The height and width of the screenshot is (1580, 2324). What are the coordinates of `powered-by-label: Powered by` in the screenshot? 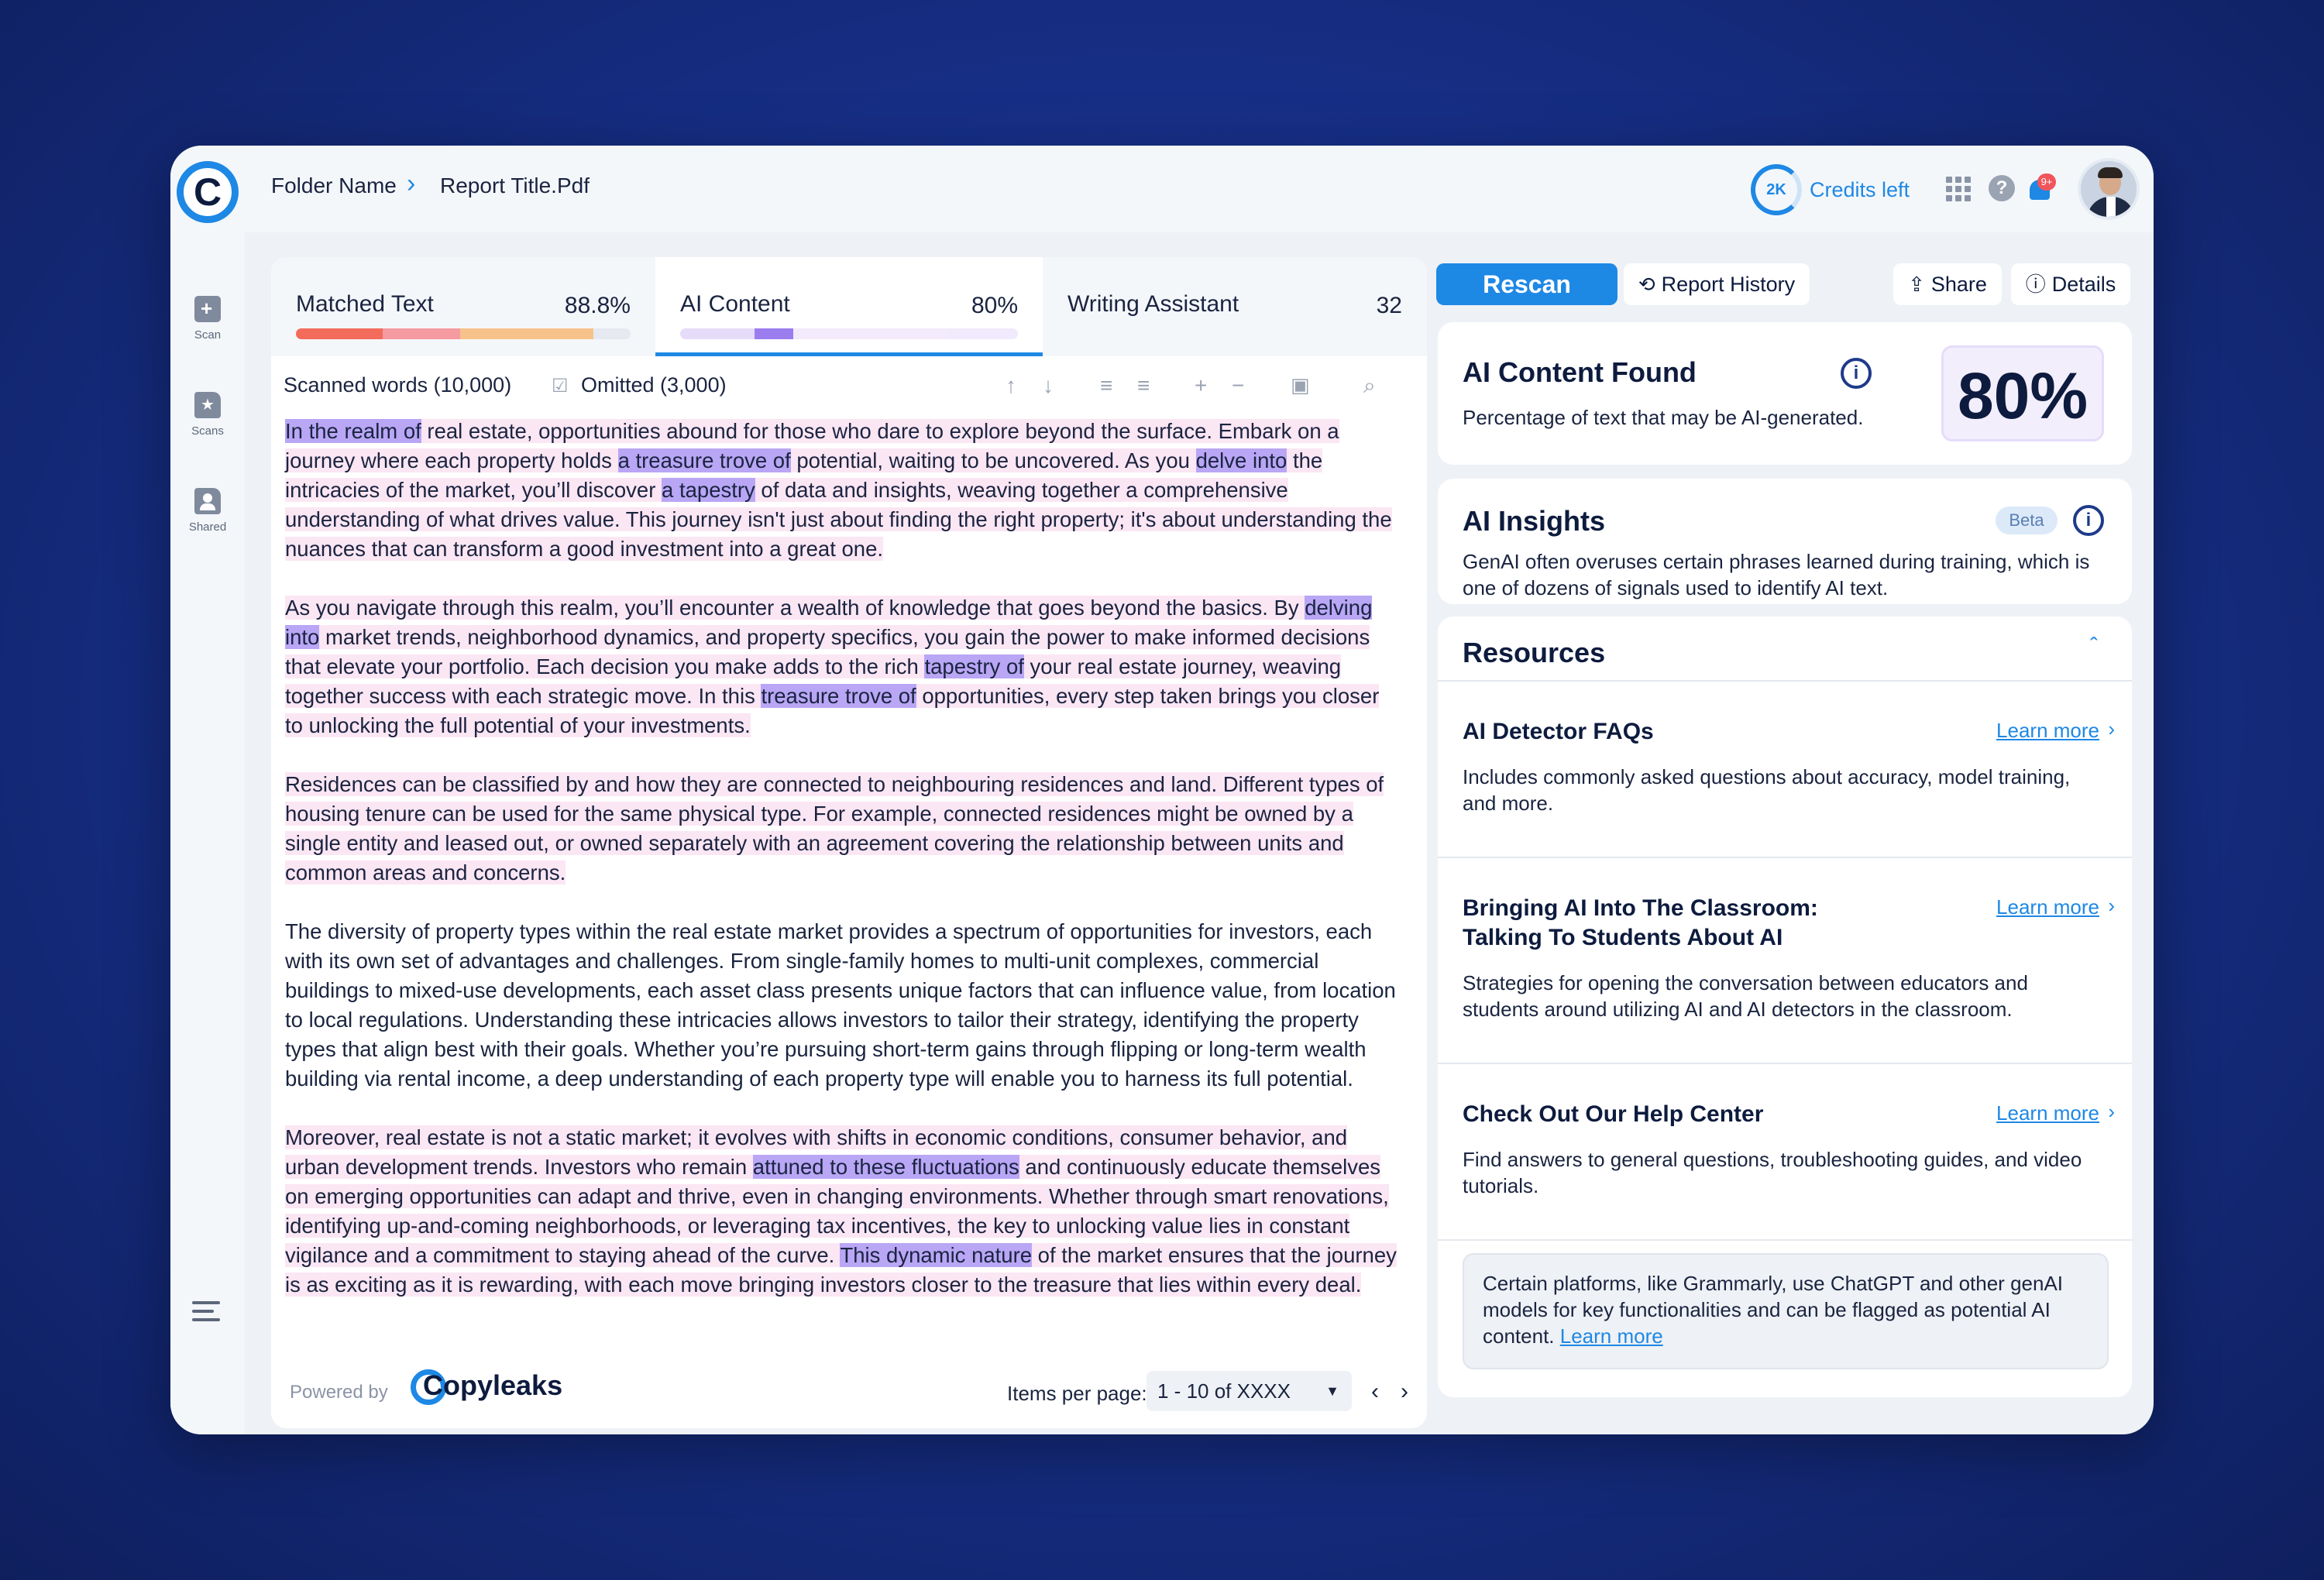 It's located at (339, 1392).